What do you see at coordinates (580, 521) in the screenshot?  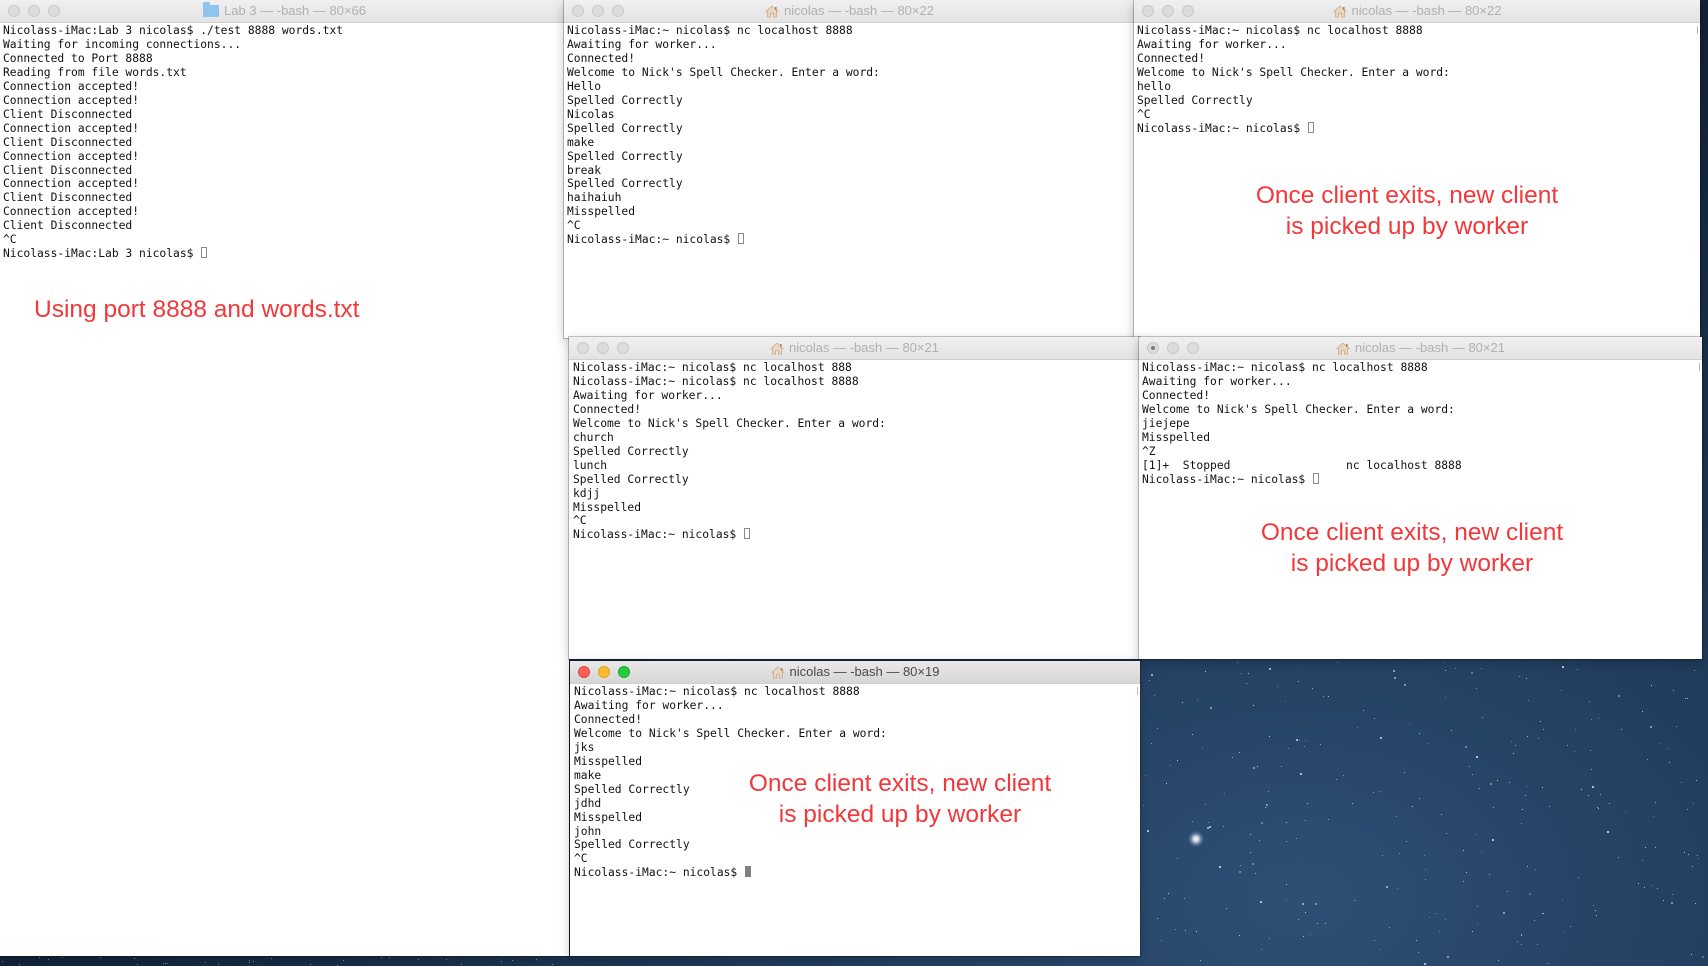 I see `terminal-line: ^C` at bounding box center [580, 521].